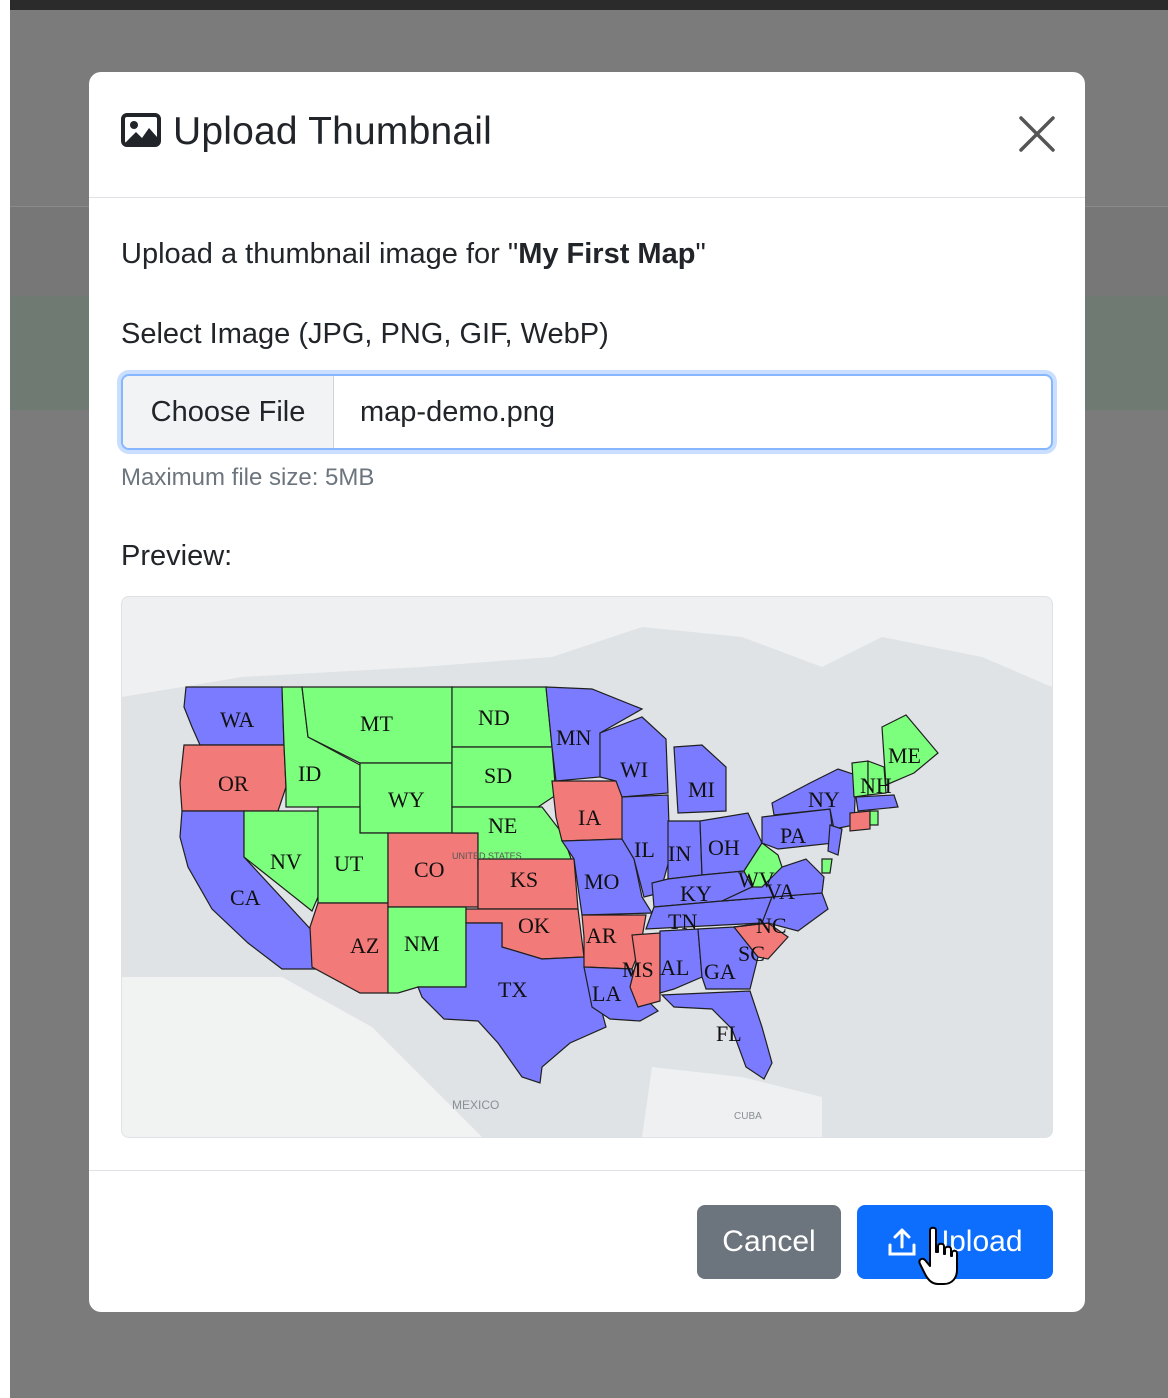  Describe the element at coordinates (233, 783) in the screenshot. I see `svg-text: OR` at that location.